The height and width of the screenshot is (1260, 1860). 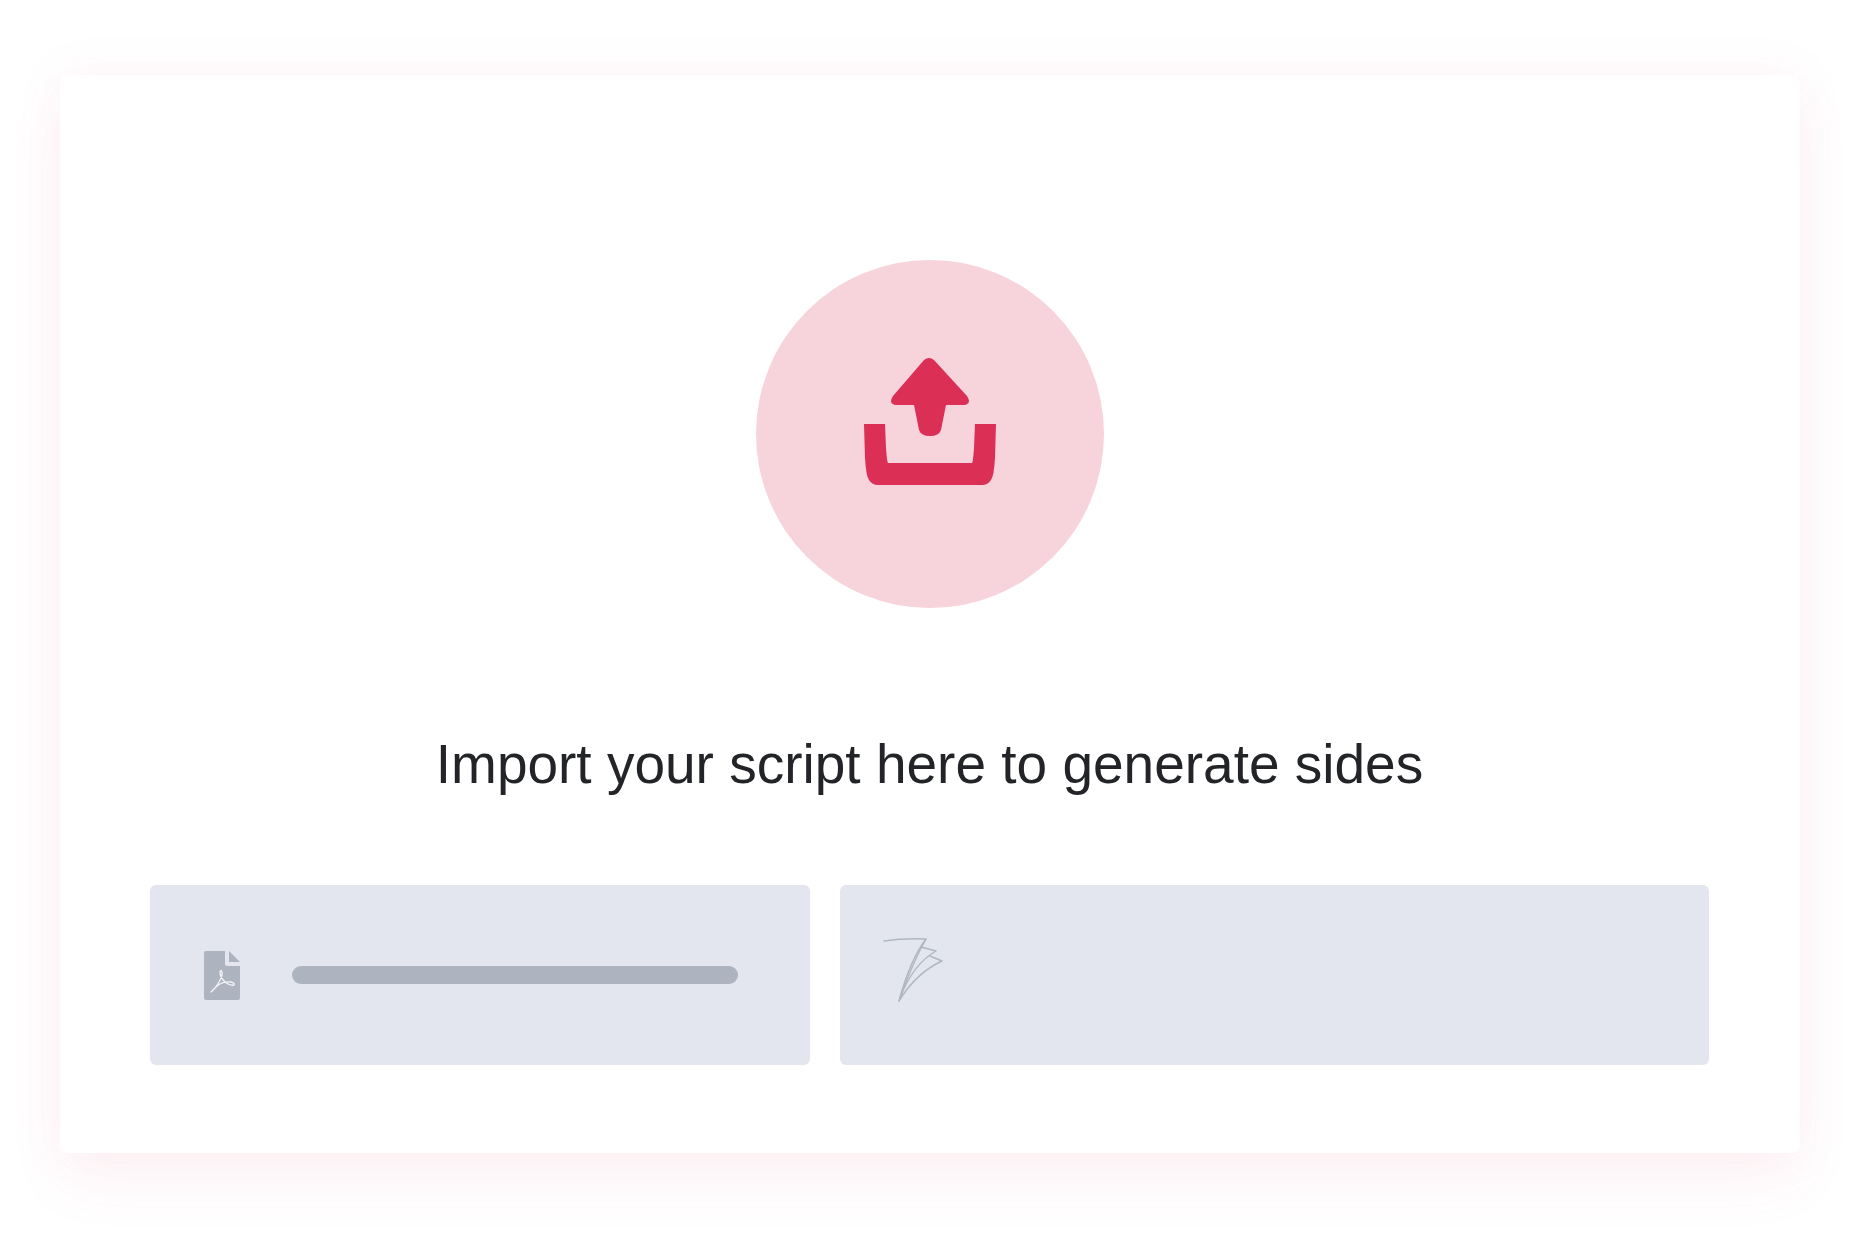 I want to click on logo-import-tile, so click(x=1274, y=975).